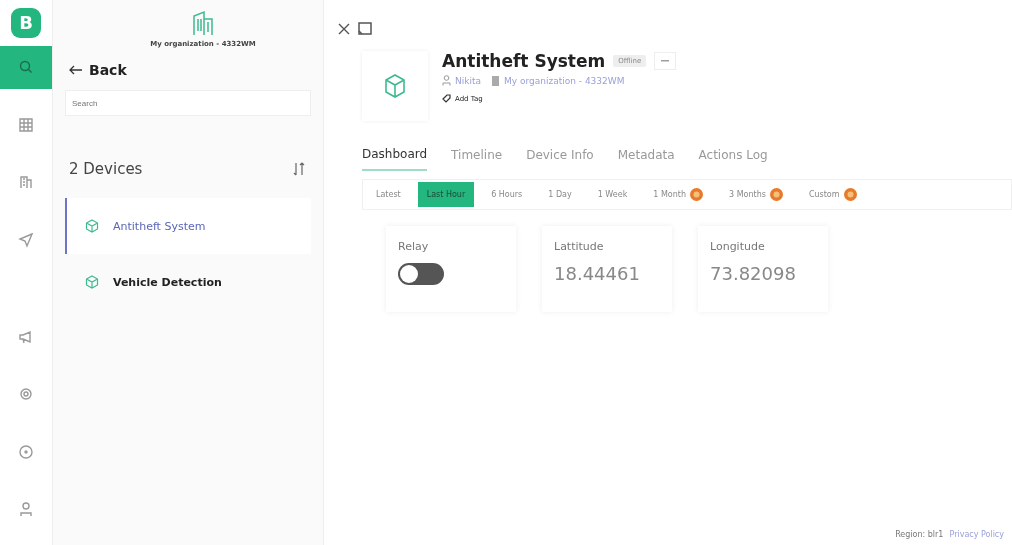 Image resolution: width=1012 pixels, height=545 pixels. Describe the element at coordinates (299, 169) in the screenshot. I see `sort-icon` at that location.